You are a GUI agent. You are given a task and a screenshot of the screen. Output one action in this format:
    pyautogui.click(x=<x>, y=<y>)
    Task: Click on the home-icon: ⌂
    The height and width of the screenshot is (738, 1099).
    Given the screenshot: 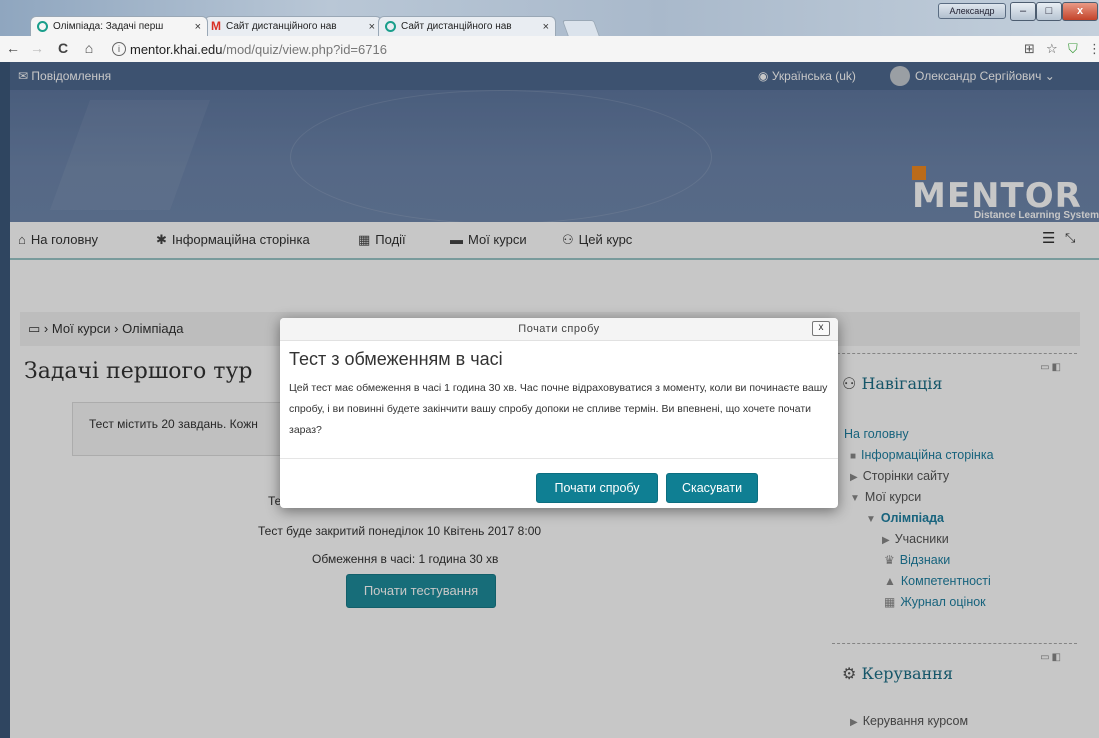 What is the action you would take?
    pyautogui.click(x=89, y=48)
    